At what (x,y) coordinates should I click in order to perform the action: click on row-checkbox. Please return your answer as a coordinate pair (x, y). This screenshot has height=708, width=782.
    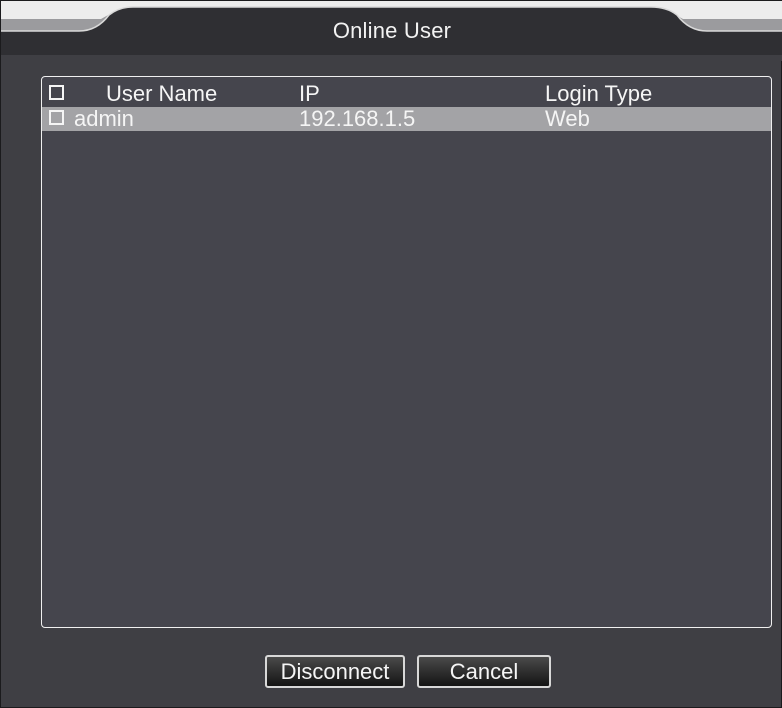
    Looking at the image, I should click on (56, 117).